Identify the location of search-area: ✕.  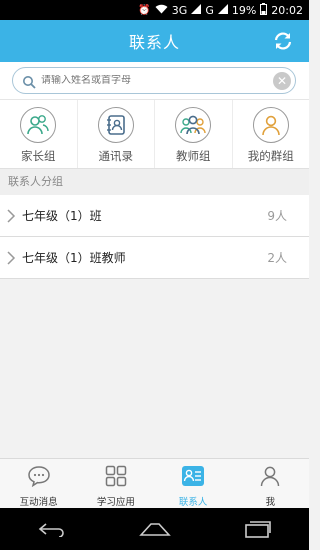
(154, 80).